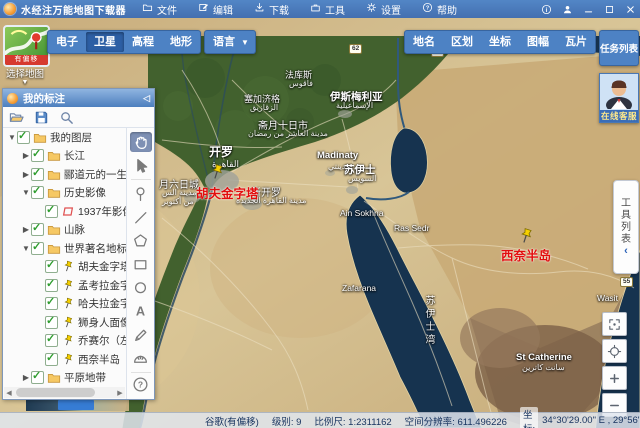 The width and height of the screenshot is (640, 428). What do you see at coordinates (140, 141) in the screenshot?
I see `pan-hand-icon` at bounding box center [140, 141].